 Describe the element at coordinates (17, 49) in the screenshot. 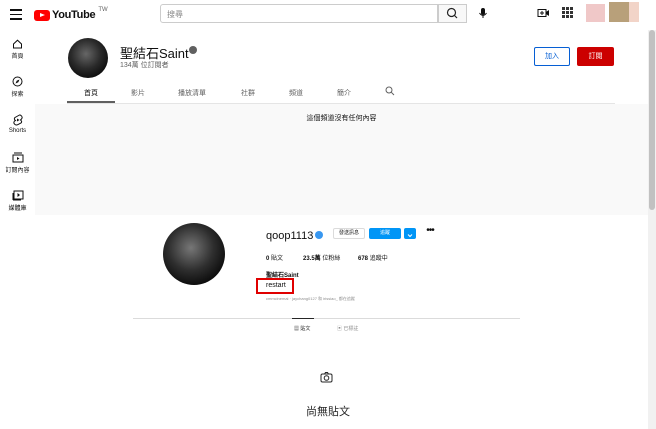

I see `sidebar-item-home: 首頁` at that location.